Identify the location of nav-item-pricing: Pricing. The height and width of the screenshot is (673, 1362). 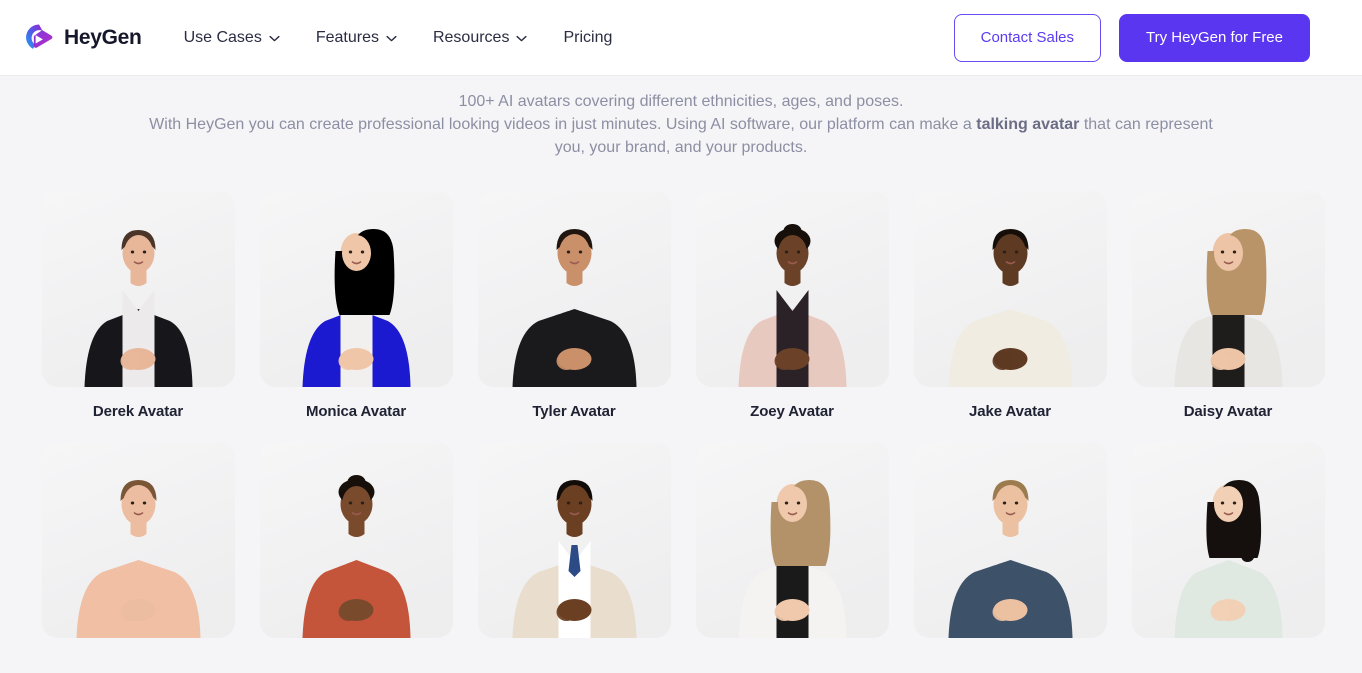
(587, 38).